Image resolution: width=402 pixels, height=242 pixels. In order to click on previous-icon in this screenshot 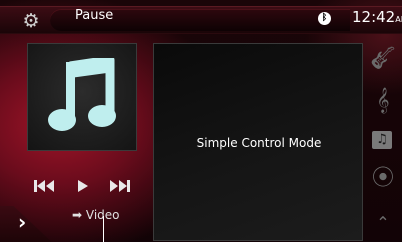, I will do `click(45, 186)`.